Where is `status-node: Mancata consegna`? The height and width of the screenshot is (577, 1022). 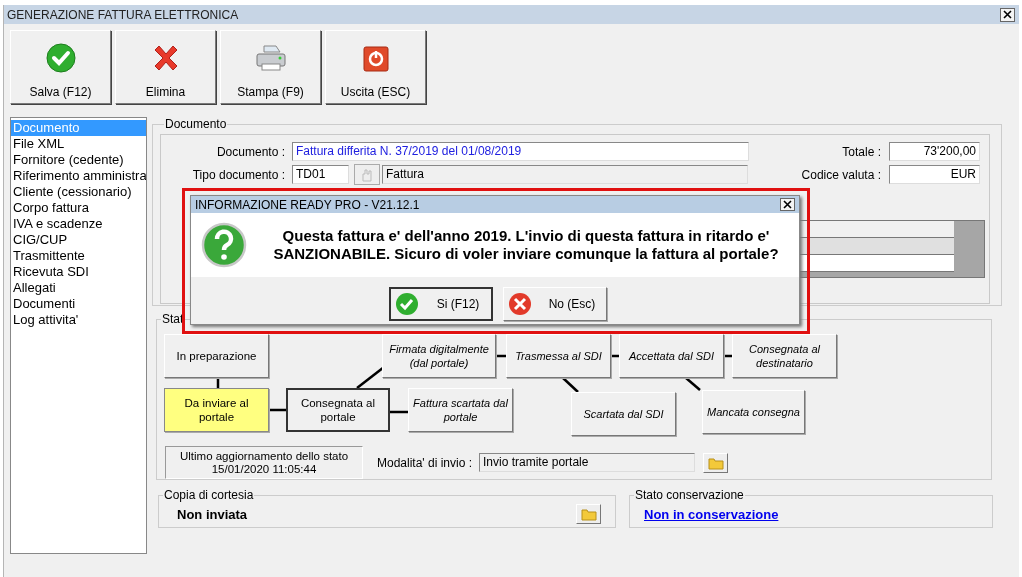
status-node: Mancata consegna is located at coordinates (753, 412).